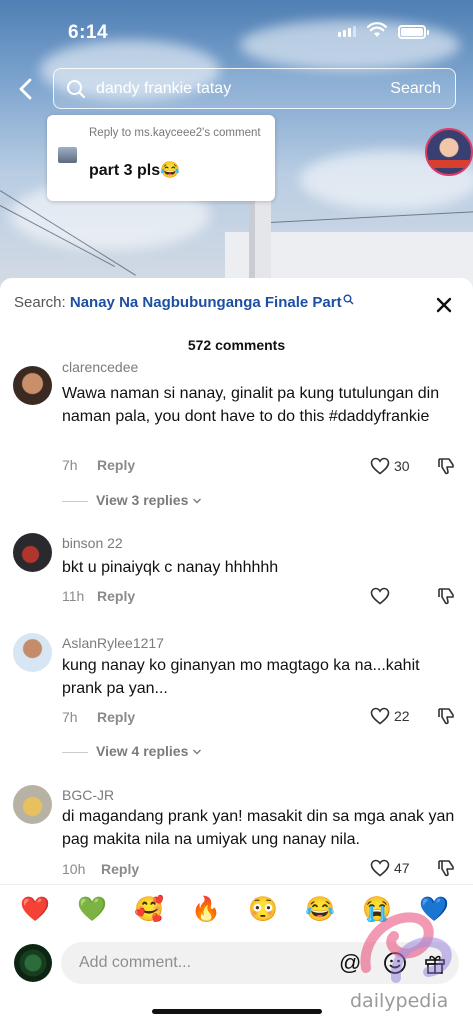  What do you see at coordinates (348, 299) in the screenshot?
I see `search-small-icon` at bounding box center [348, 299].